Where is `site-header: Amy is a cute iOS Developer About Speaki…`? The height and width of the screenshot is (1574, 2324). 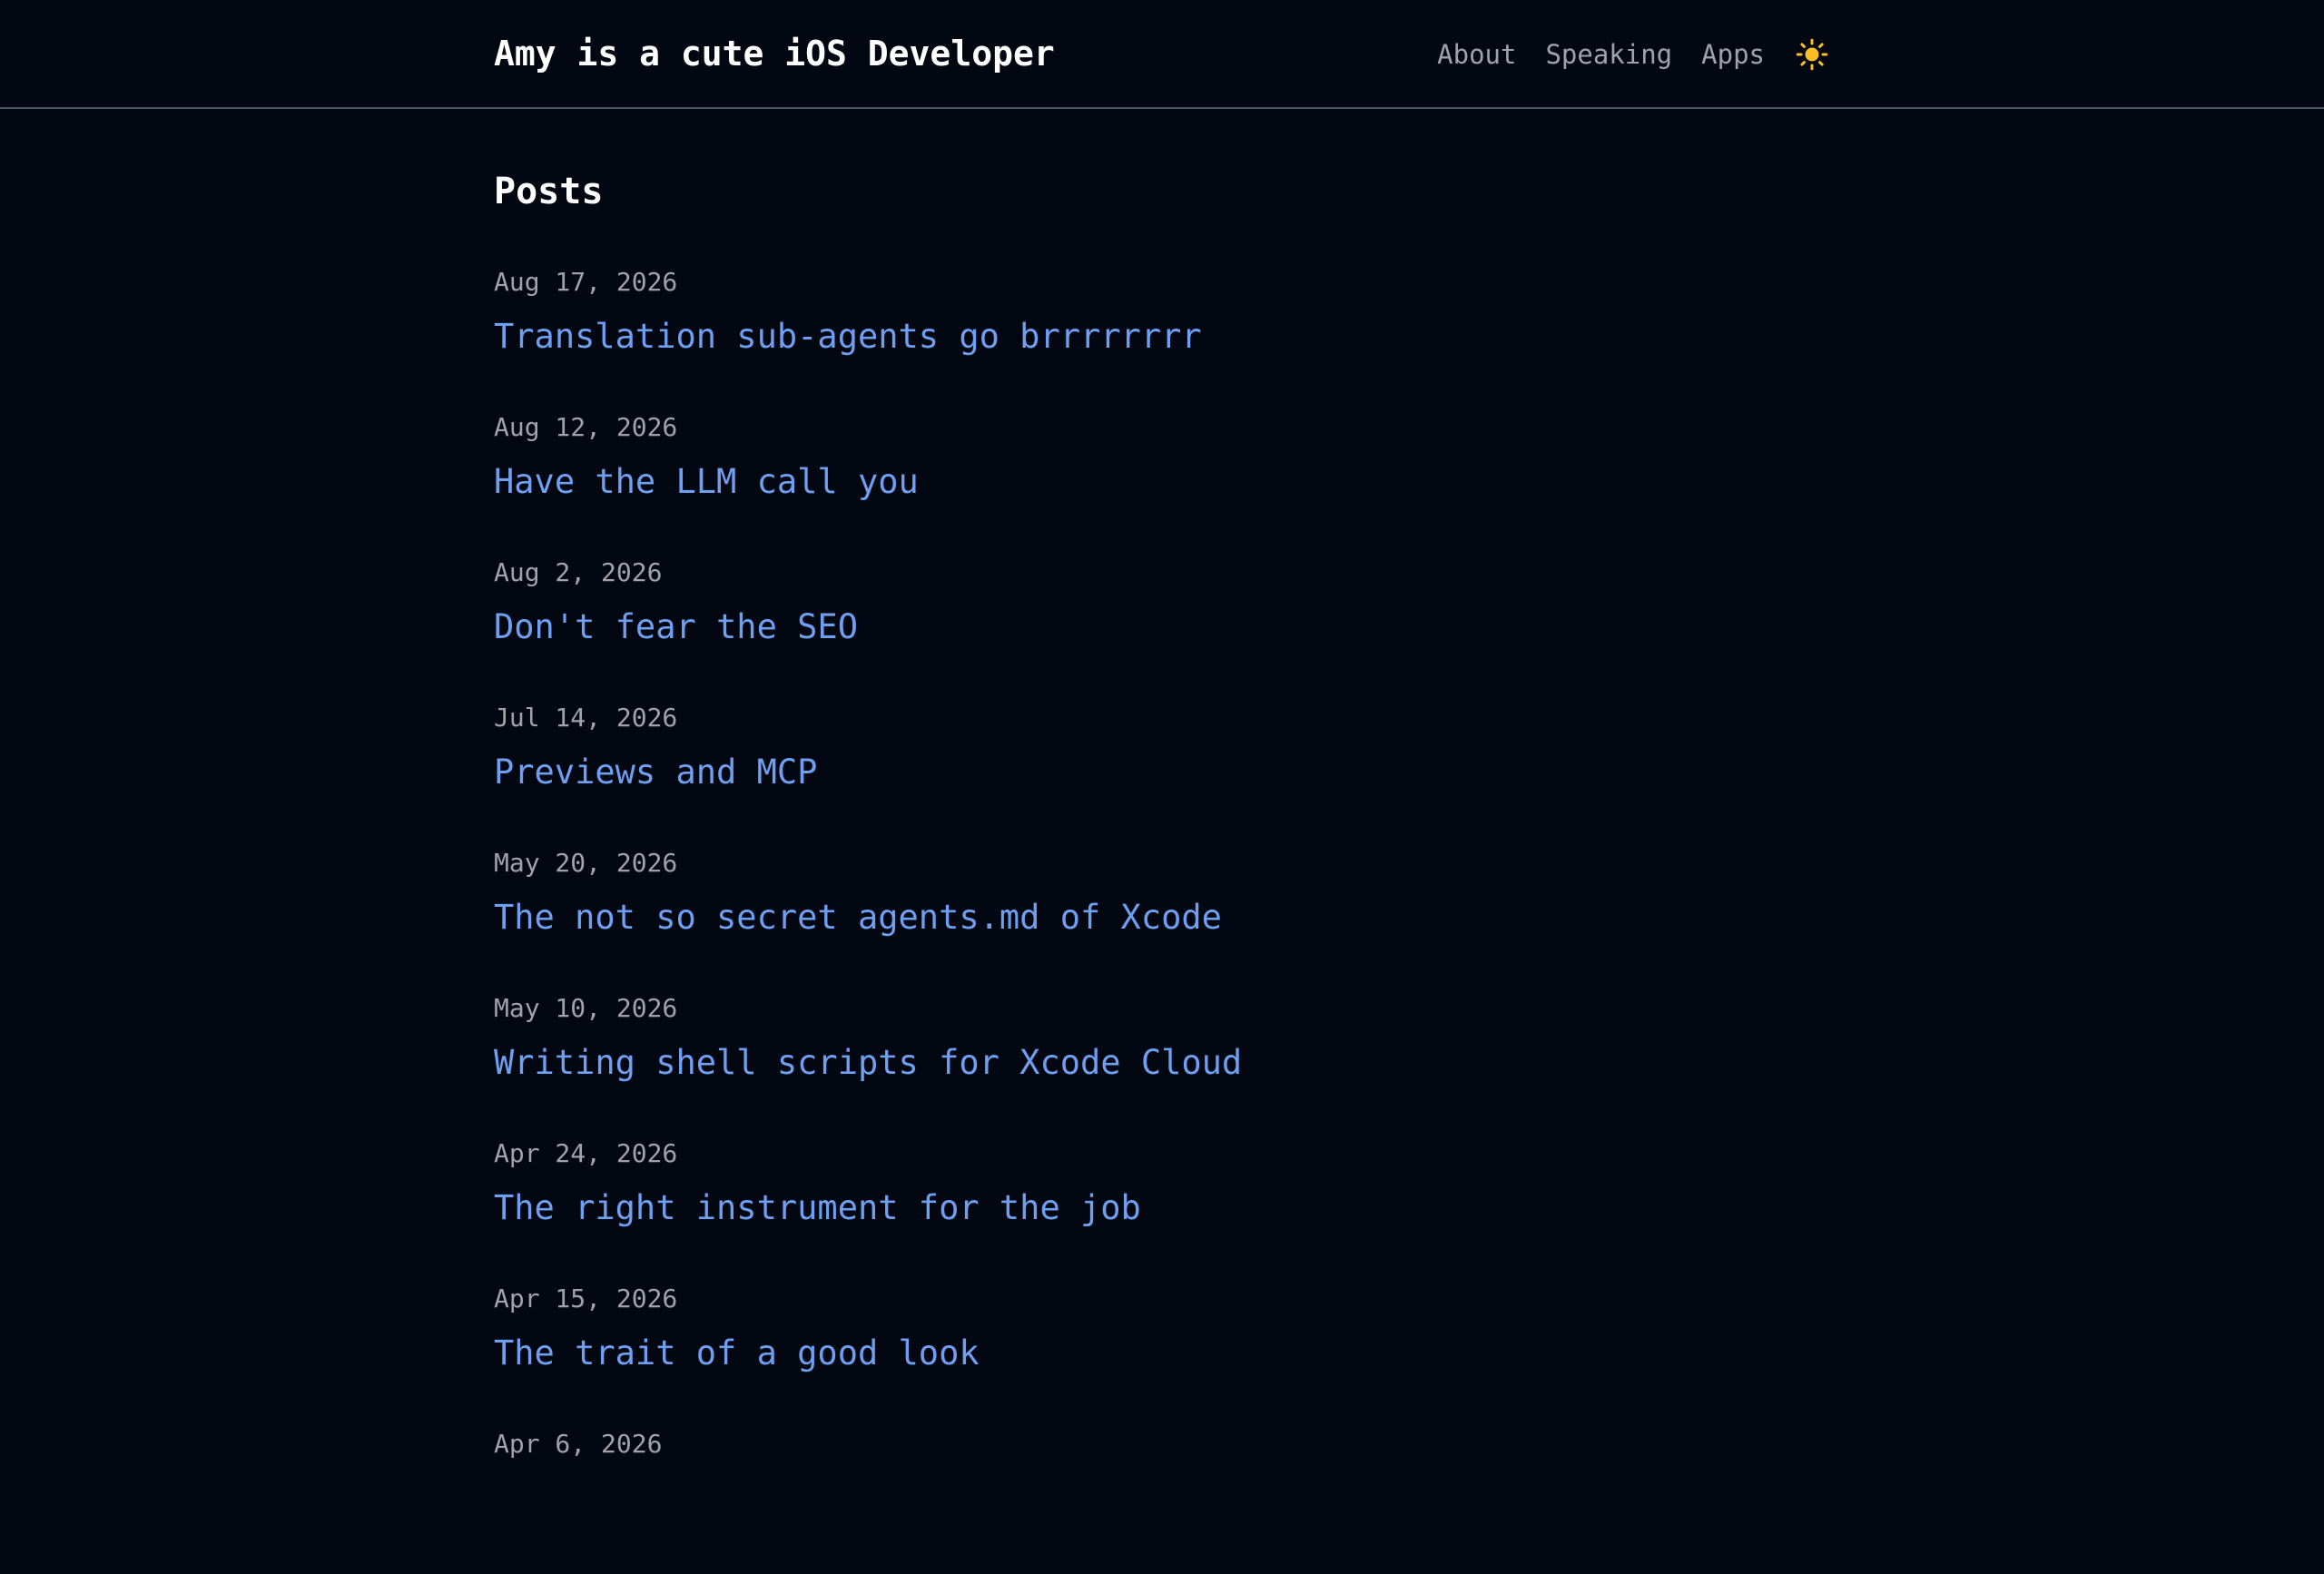
site-header: Amy is a cute iOS Developer About Speaki… is located at coordinates (1162, 54).